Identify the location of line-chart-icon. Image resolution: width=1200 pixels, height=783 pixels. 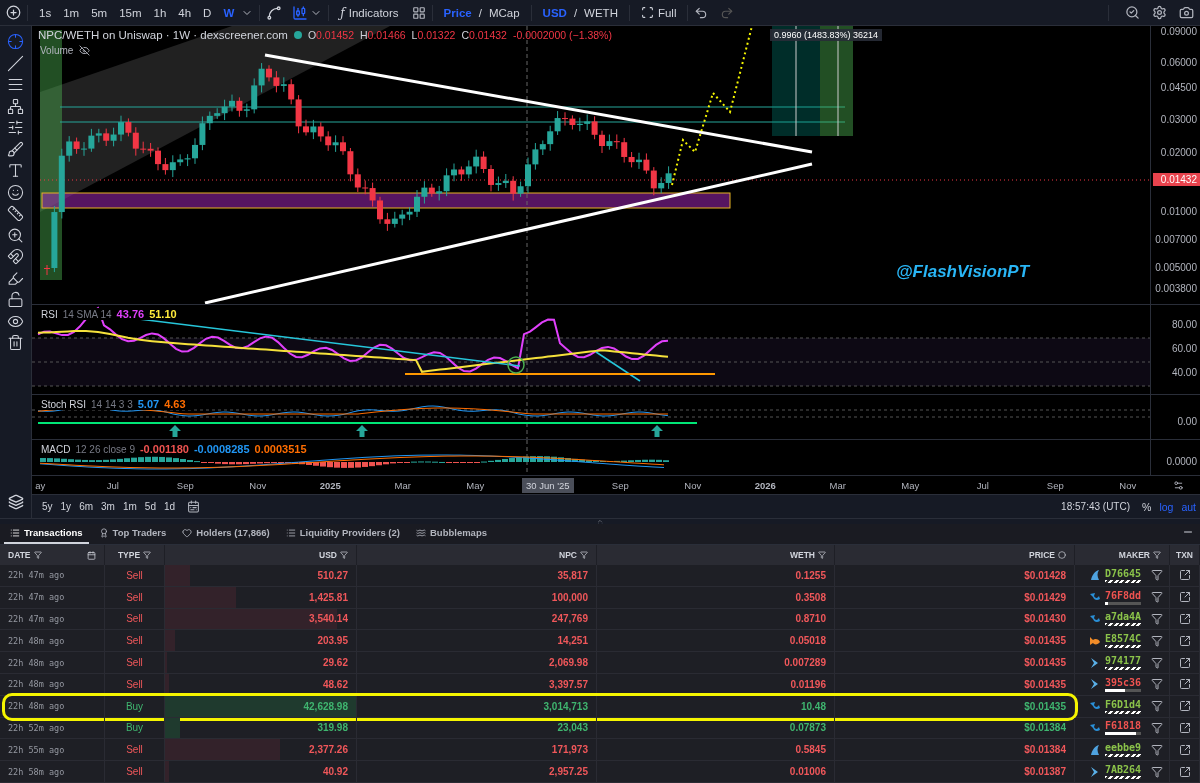
(274, 12).